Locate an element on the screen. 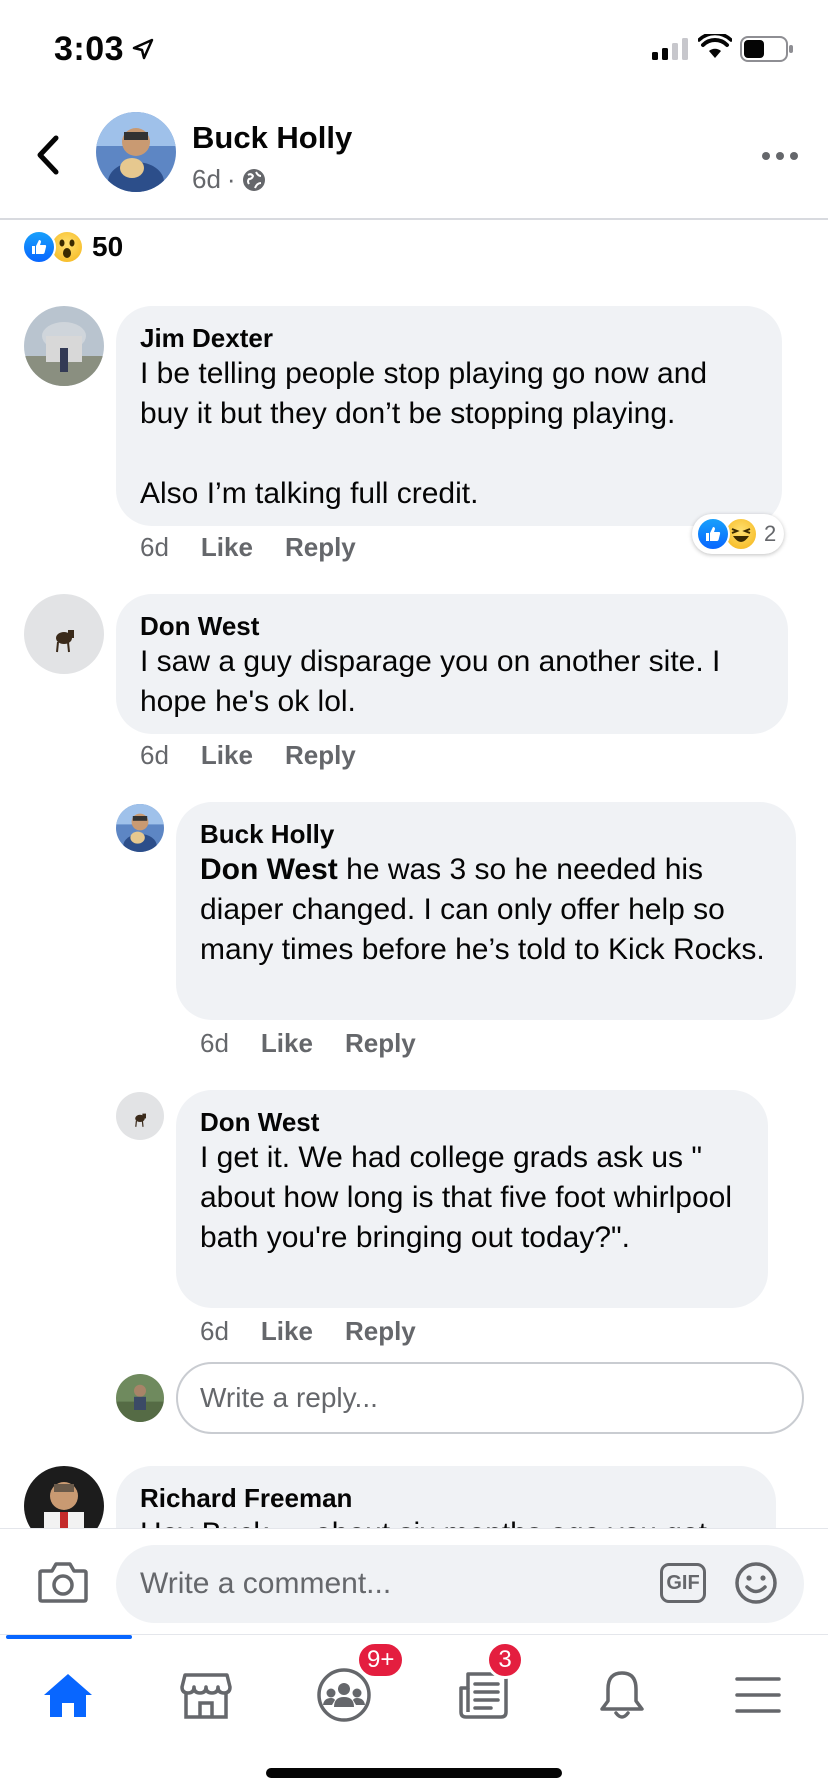  gif-label: GIF is located at coordinates (683, 1582).